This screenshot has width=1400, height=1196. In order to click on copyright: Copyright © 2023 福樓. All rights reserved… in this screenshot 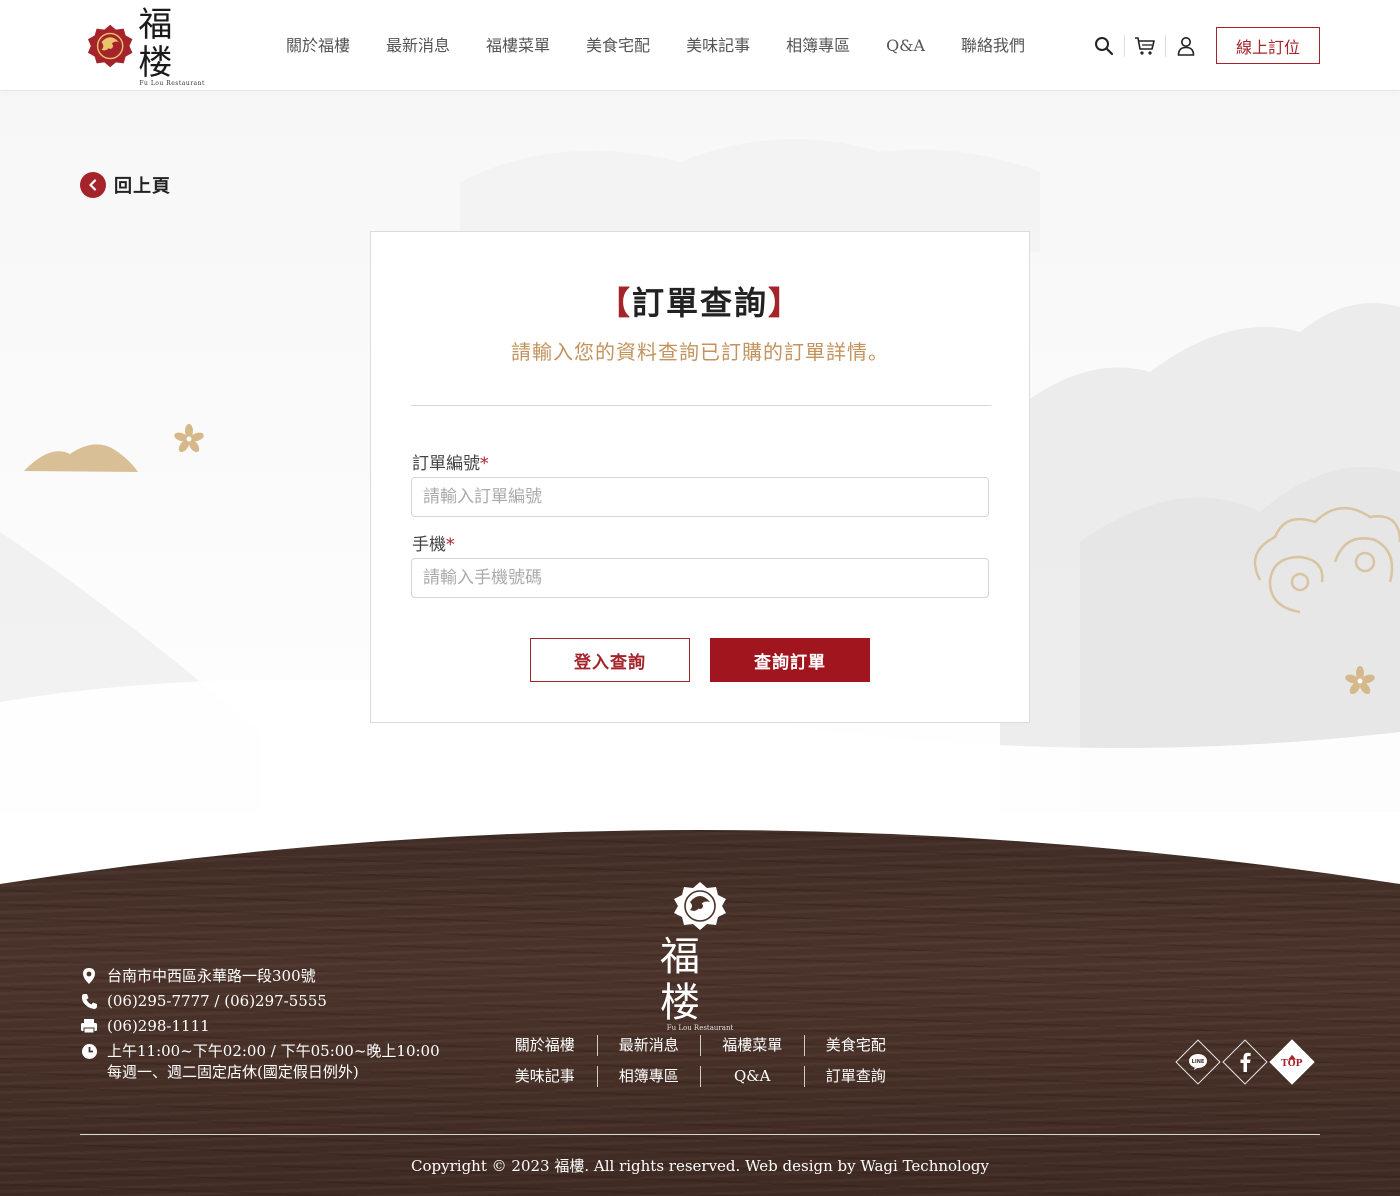, I will do `click(700, 1166)`.